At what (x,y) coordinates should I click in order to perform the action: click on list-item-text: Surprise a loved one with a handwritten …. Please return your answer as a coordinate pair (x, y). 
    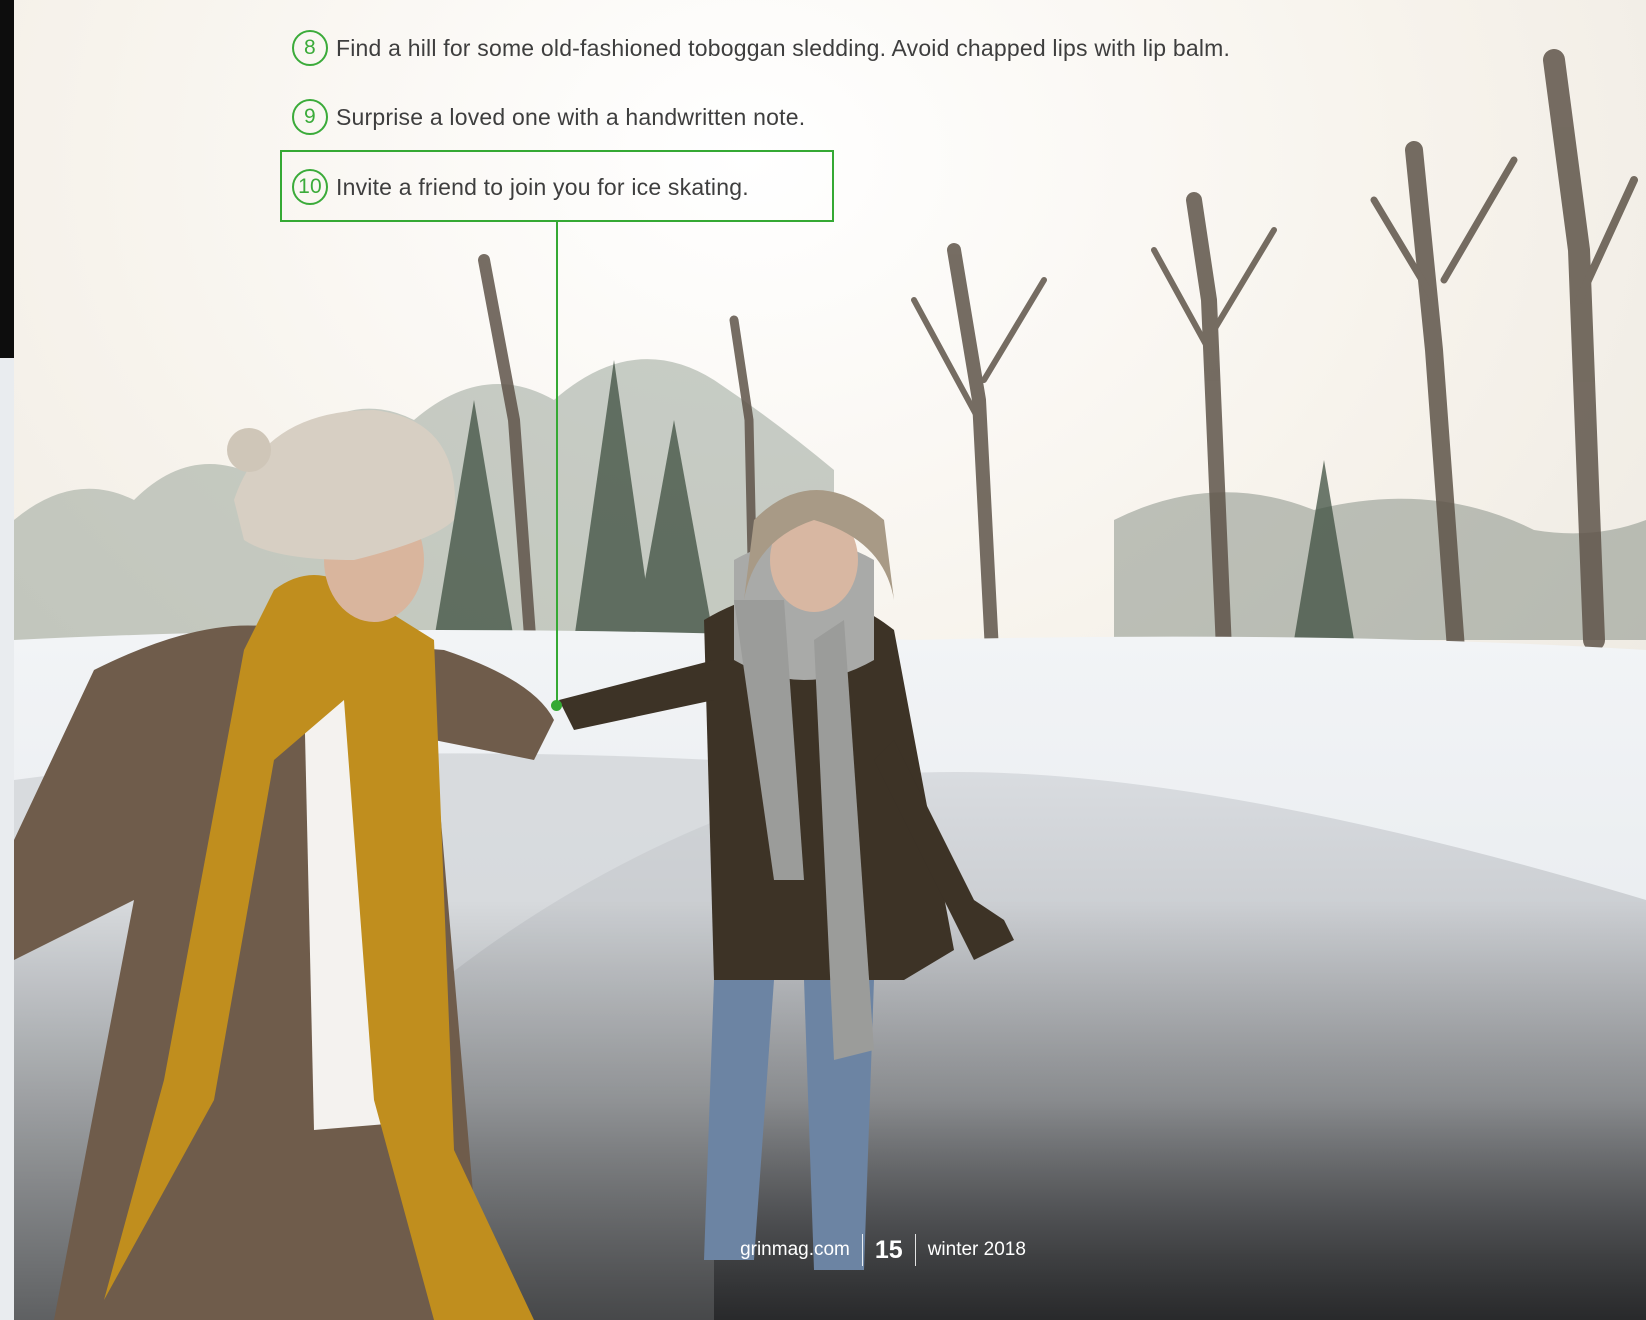
    Looking at the image, I should click on (571, 116).